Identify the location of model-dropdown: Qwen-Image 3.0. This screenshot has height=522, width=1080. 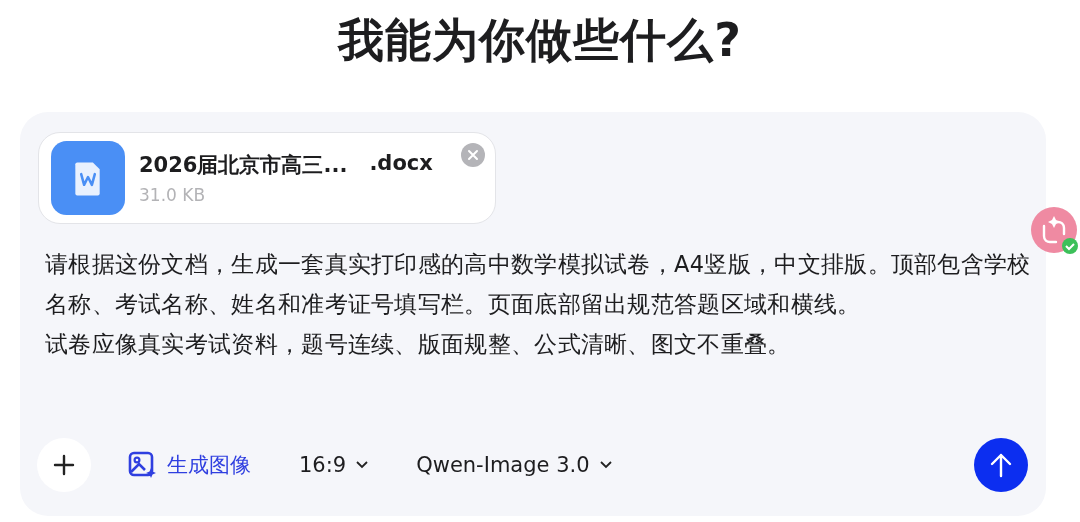
(514, 465).